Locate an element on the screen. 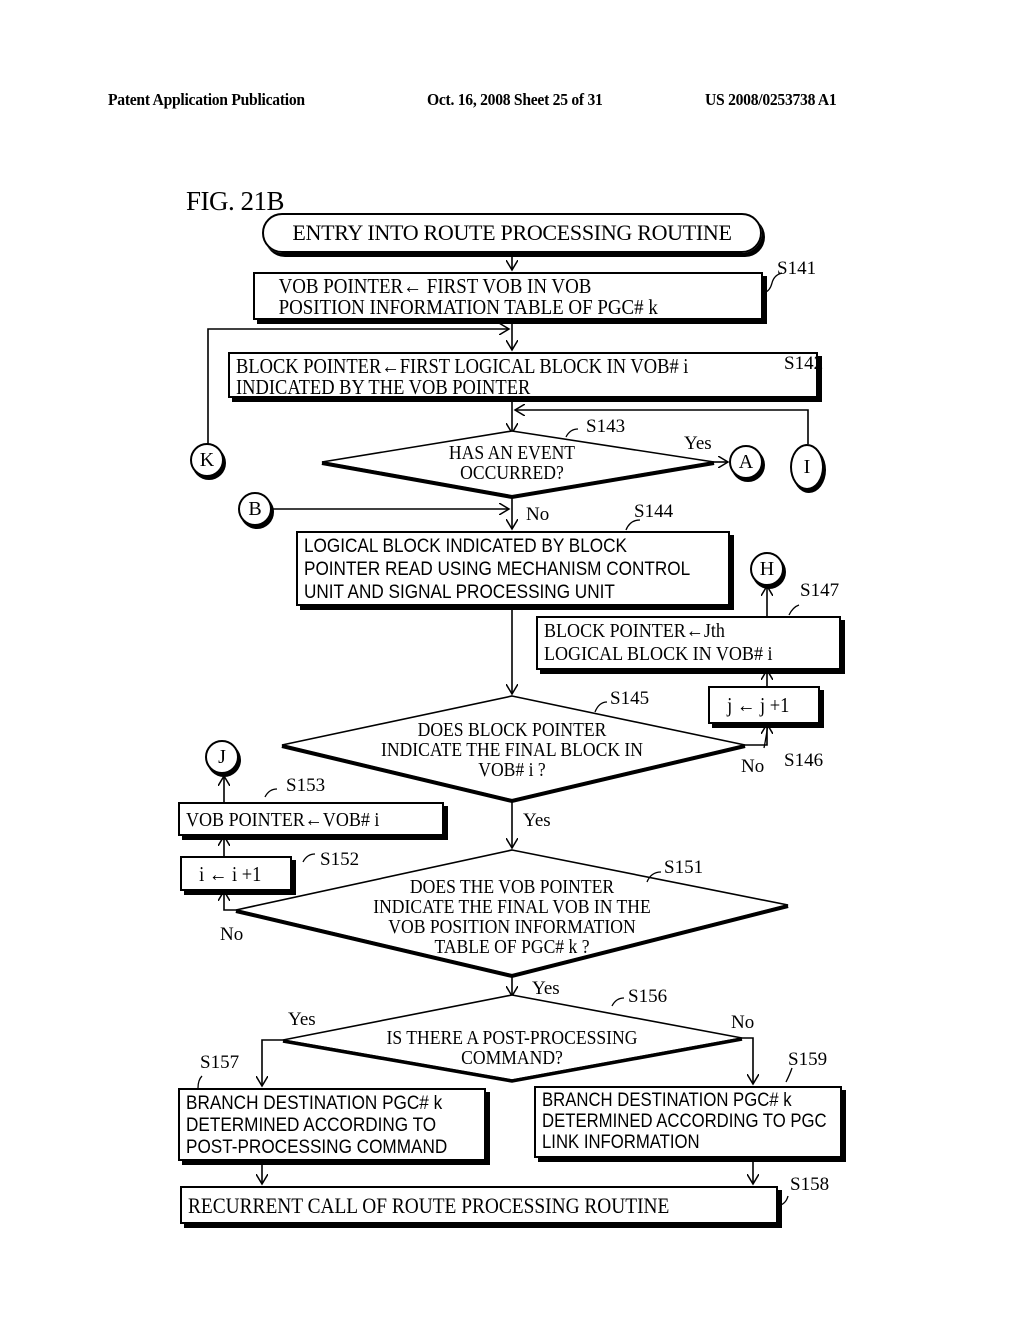 The height and width of the screenshot is (1320, 1024). connector-j-label: J is located at coordinates (222, 756).